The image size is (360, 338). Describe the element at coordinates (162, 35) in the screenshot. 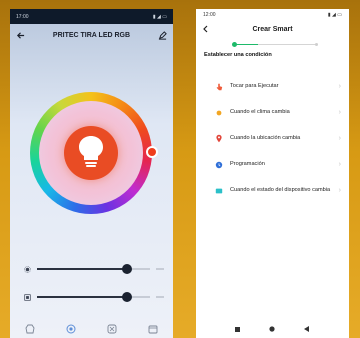

I see `edit-icon` at that location.